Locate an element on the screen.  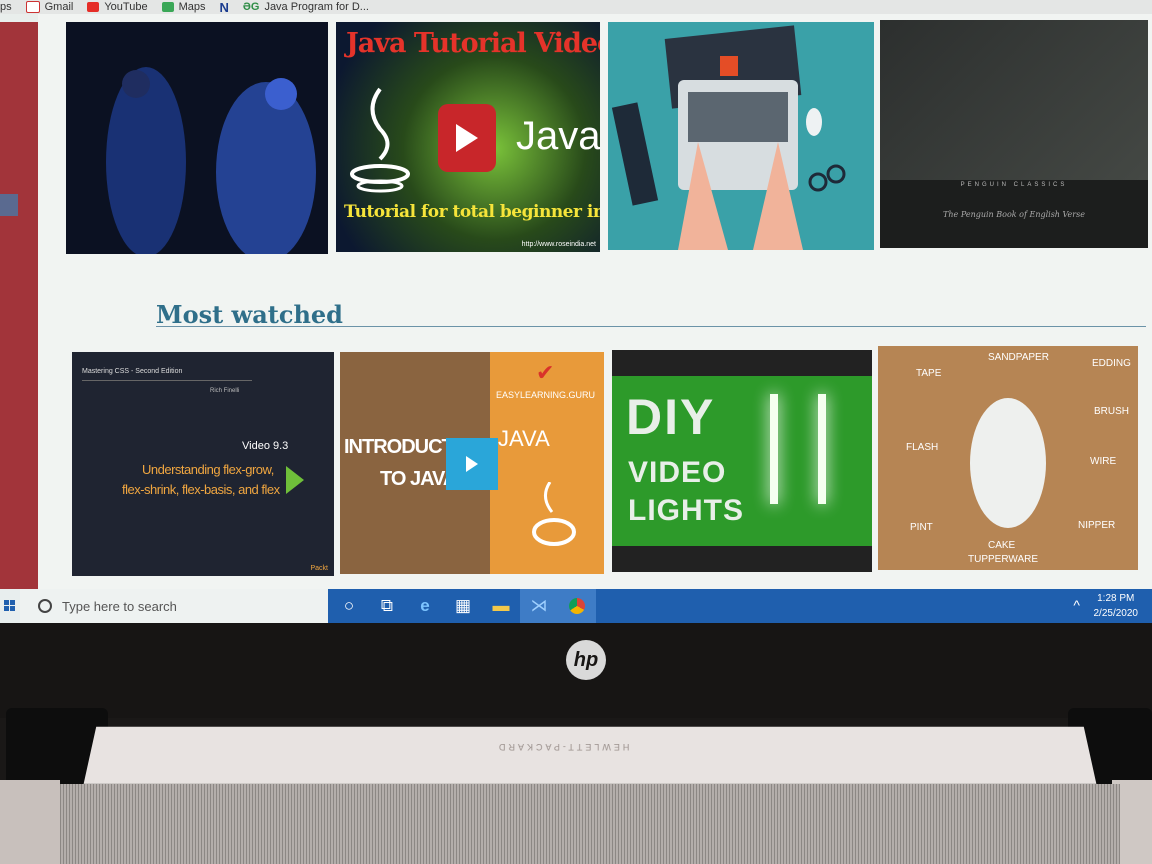
video-thumb-dance is located at coordinates (197, 138).